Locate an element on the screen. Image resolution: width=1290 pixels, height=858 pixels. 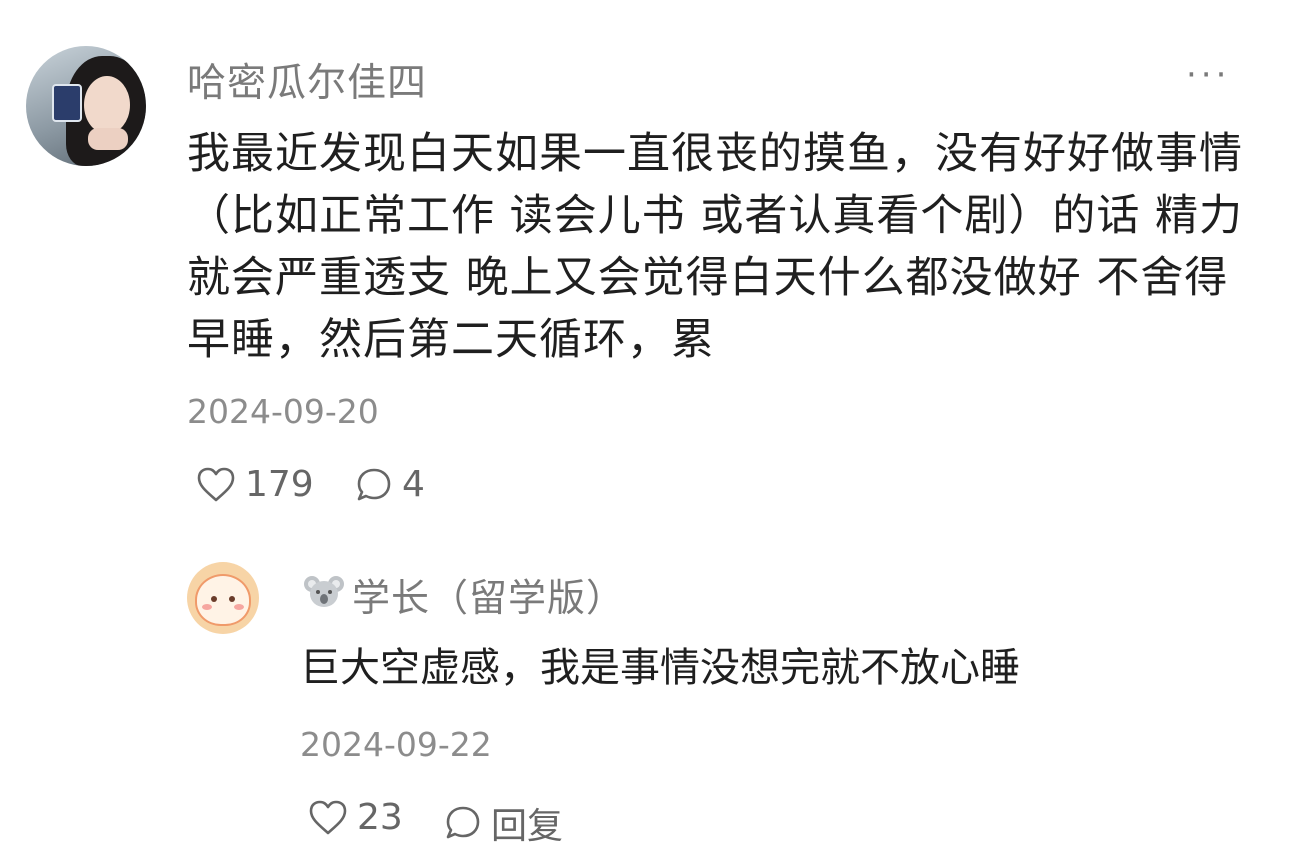
comment-like-count: 179 is located at coordinates (279, 484).